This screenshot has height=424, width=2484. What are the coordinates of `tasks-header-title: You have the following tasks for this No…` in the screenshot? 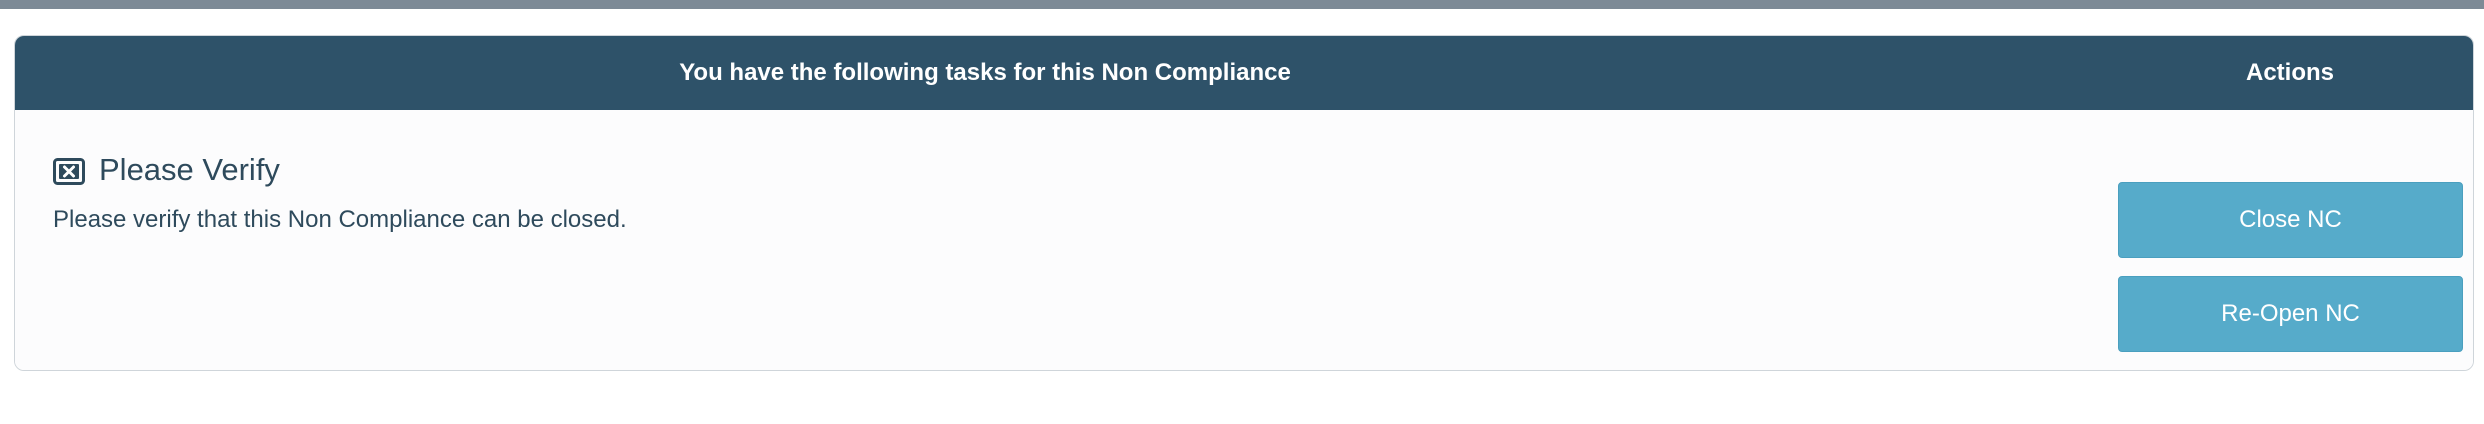 It's located at (985, 72).